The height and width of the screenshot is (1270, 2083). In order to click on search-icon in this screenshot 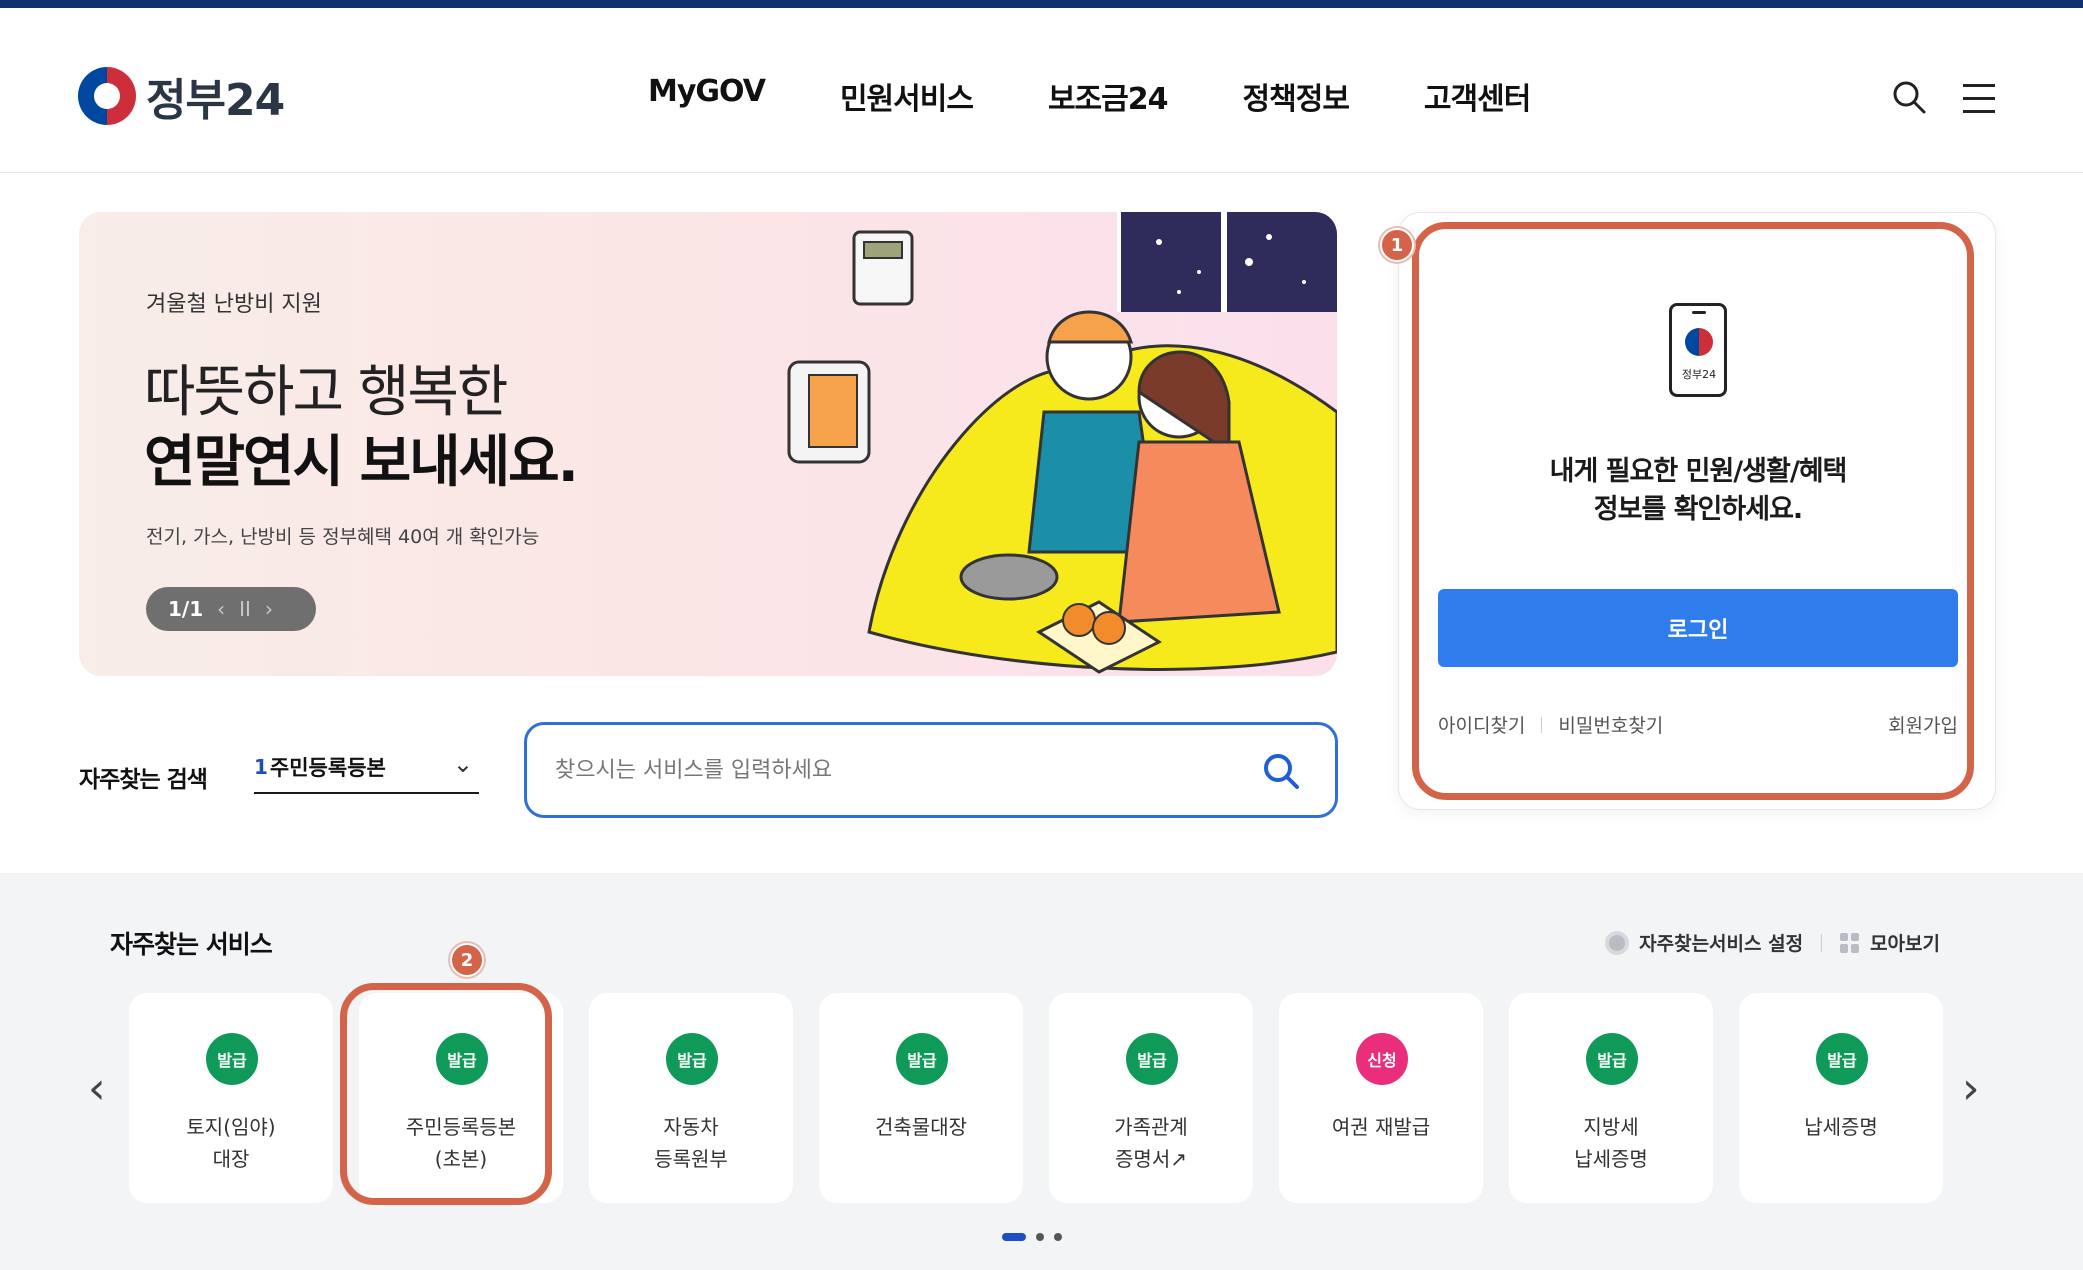, I will do `click(1909, 97)`.